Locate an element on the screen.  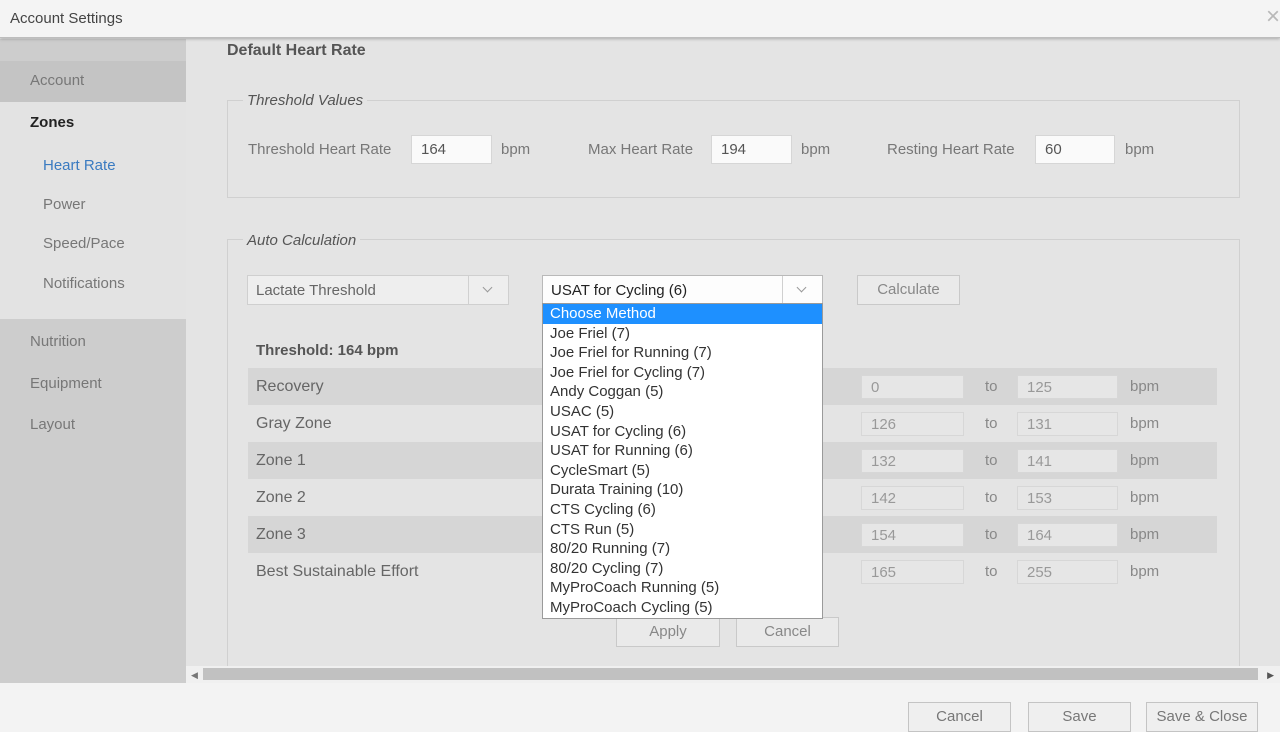
dropdown-option: CTS Run (5) is located at coordinates (682, 530).